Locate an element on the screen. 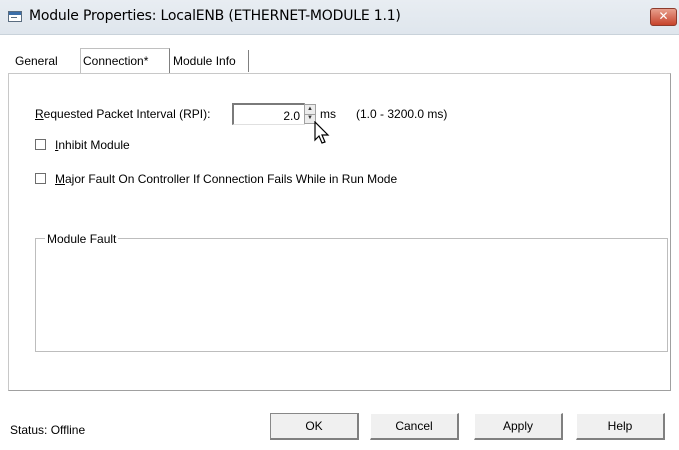 This screenshot has height=450, width=679. ok-button: OK is located at coordinates (314, 426).